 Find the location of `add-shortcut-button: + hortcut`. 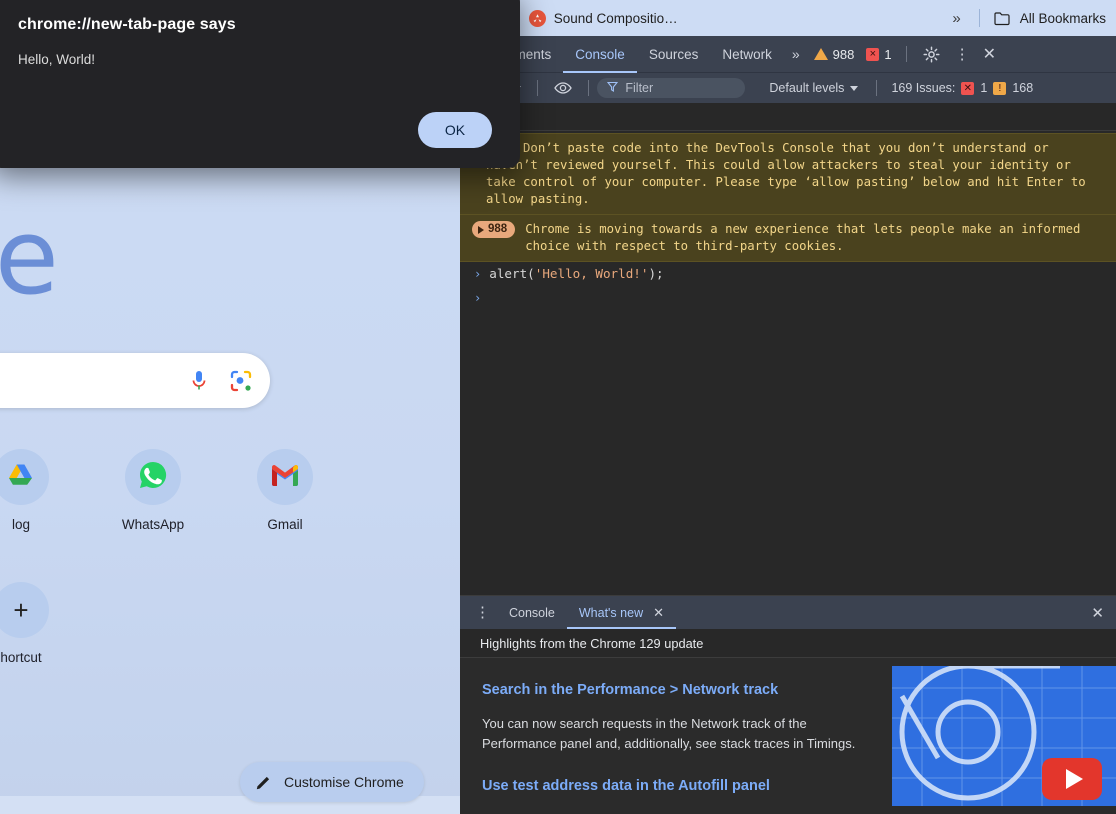

add-shortcut-button: + hortcut is located at coordinates (43, 623).